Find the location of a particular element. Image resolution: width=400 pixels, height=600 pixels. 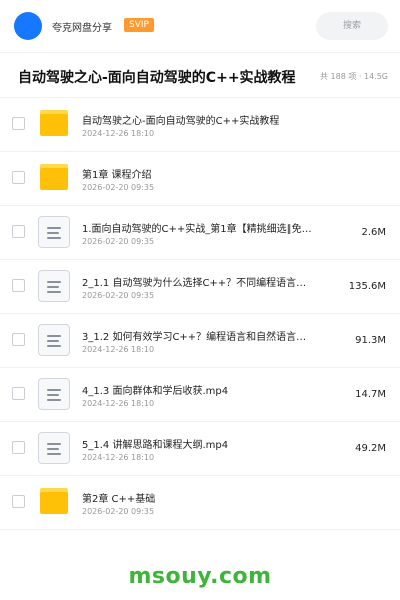

file-row: 第2章 C++基础 2026-02-20 09:35 is located at coordinates (200, 503).